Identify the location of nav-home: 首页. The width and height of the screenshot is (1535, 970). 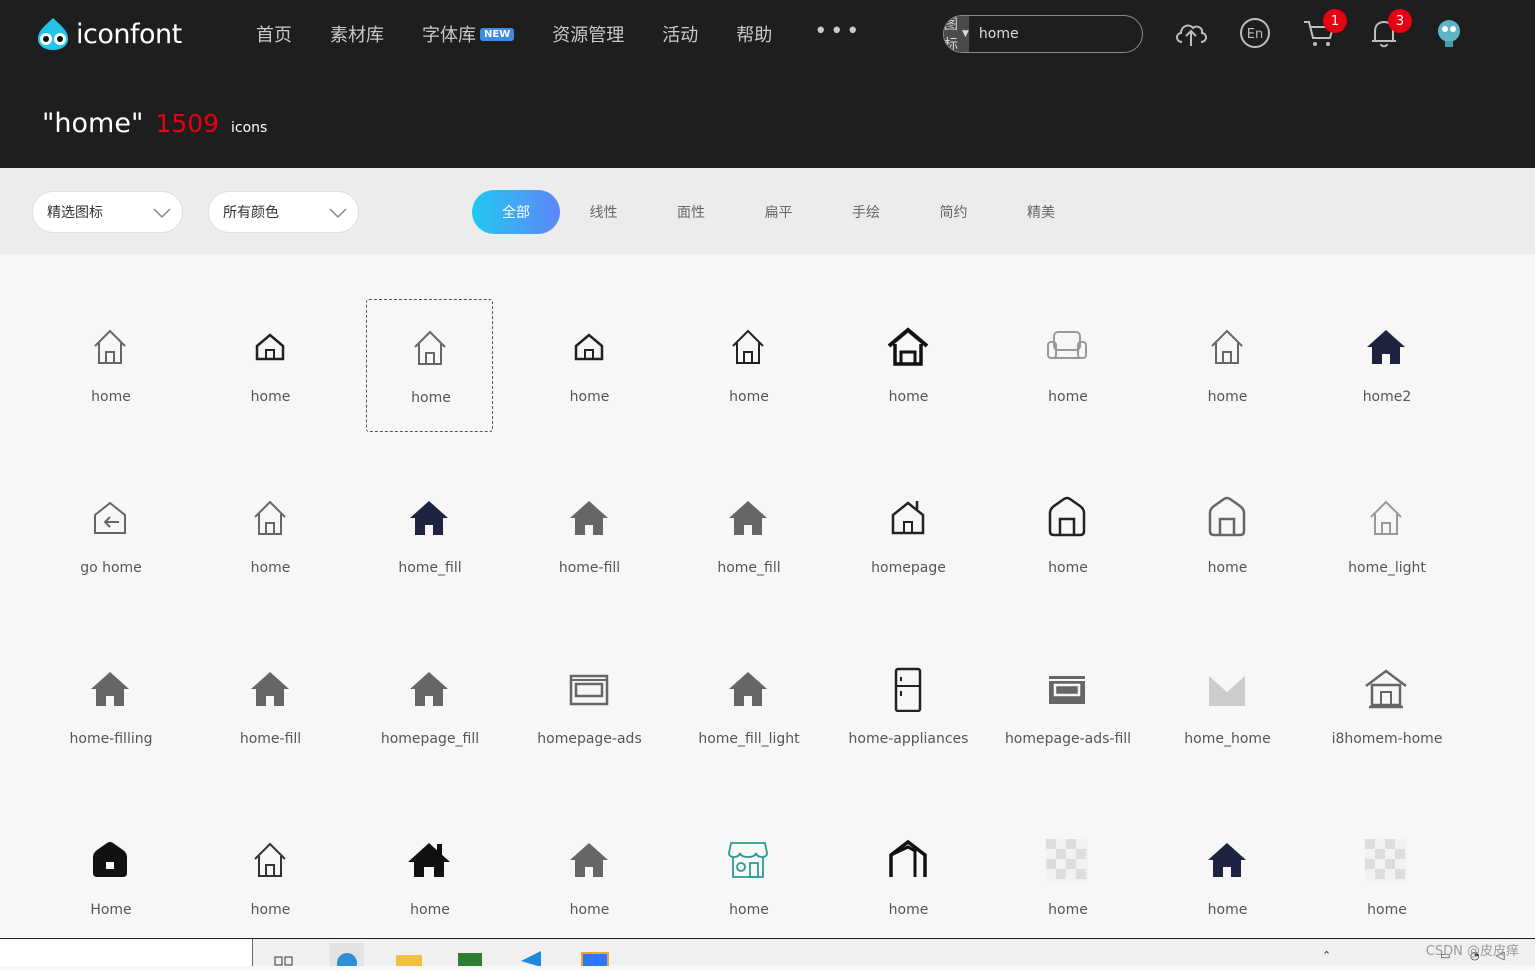
(274, 34).